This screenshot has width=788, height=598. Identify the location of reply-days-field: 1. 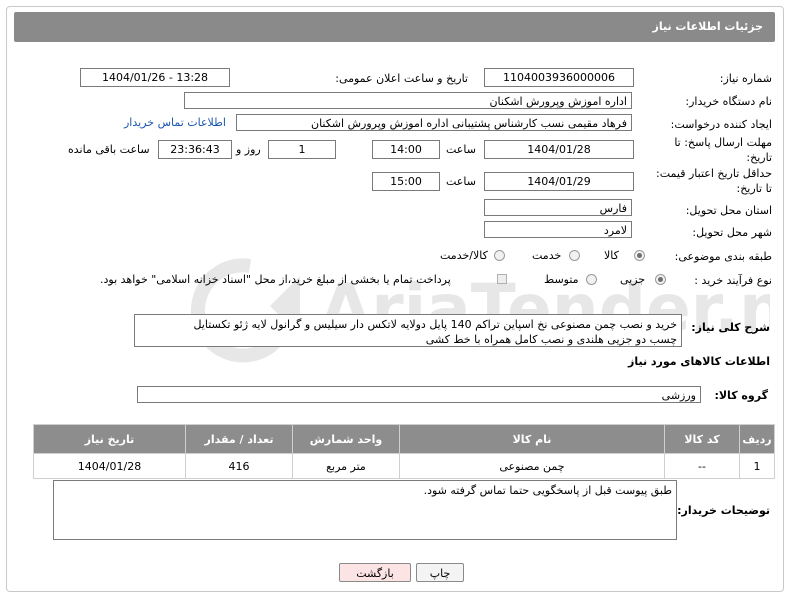
(302, 149).